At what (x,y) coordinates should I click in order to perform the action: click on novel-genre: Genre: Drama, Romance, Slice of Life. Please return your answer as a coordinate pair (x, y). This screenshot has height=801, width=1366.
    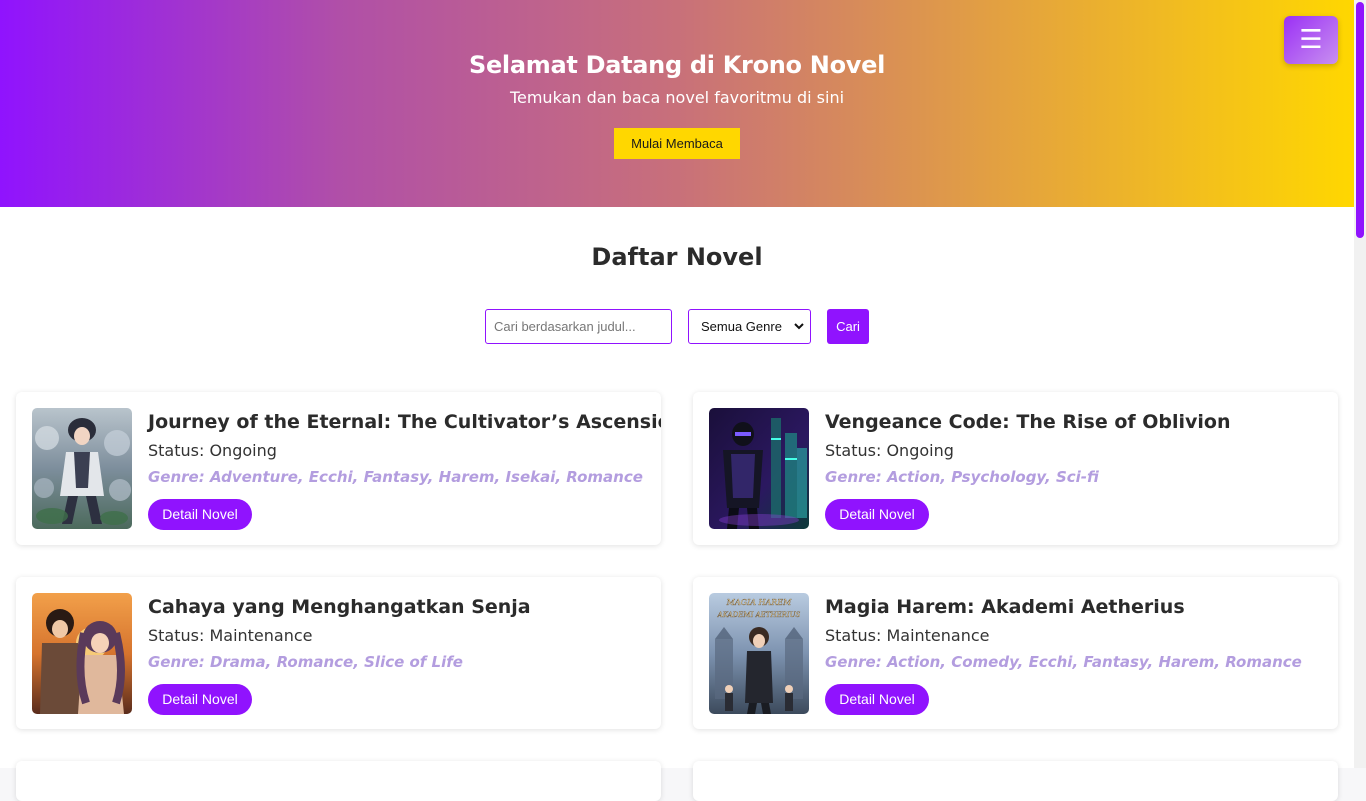
    Looking at the image, I should click on (305, 662).